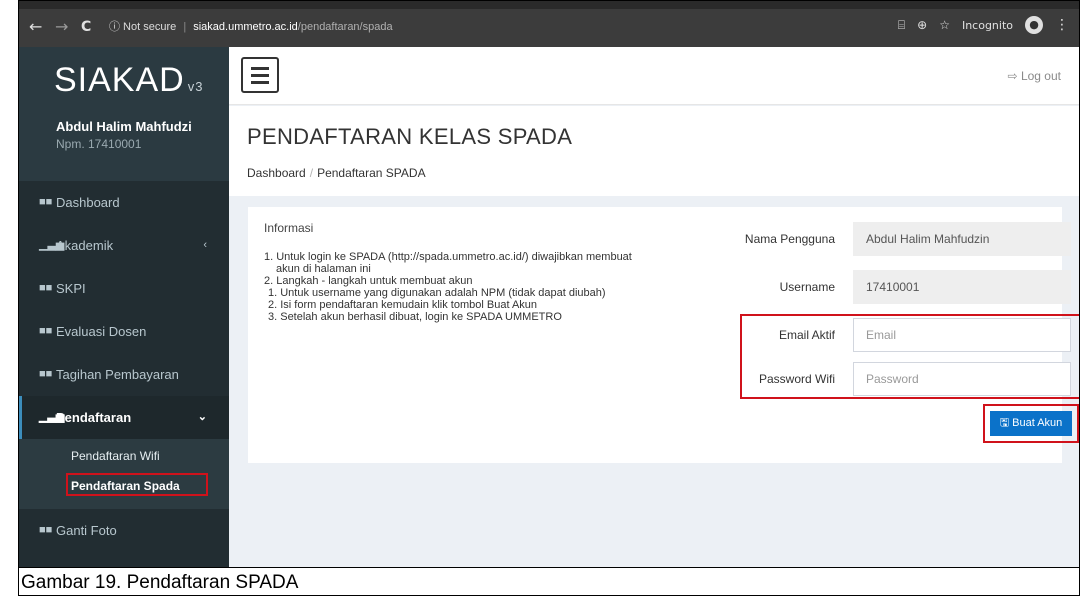  Describe the element at coordinates (962, 239) in the screenshot. I see `nama-pengguna-field: Abdul Halim Mahfudzin` at that location.